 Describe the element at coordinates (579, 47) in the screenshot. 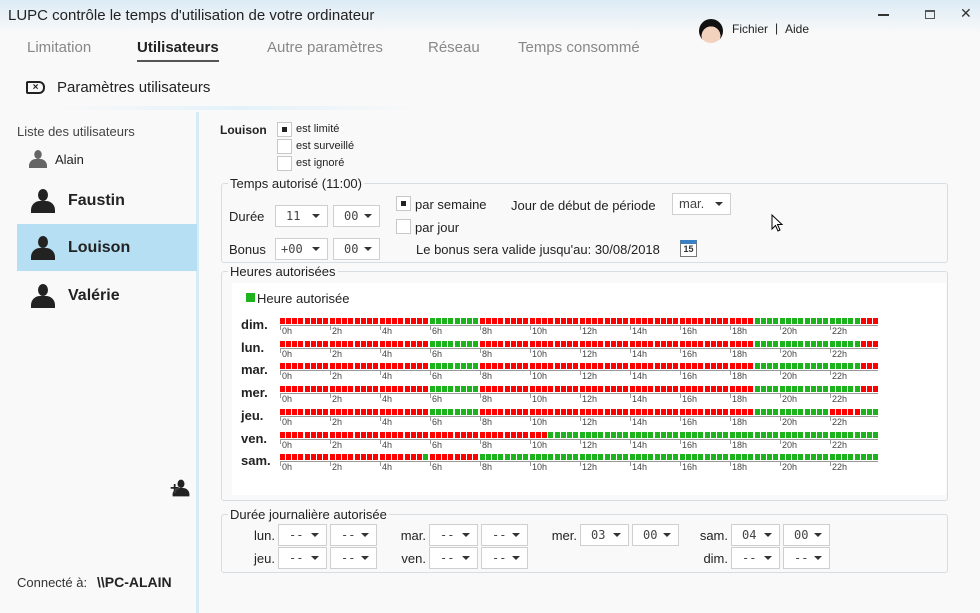

I see `tab-temps-consomme: Temps consommé` at that location.